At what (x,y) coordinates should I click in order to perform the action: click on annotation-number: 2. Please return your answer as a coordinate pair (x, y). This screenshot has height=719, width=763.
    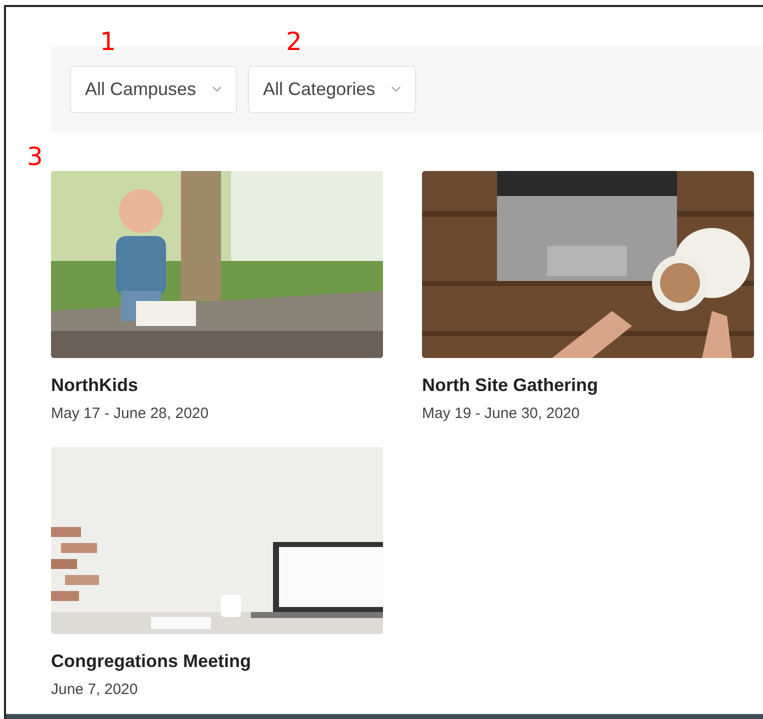
    Looking at the image, I should click on (294, 41).